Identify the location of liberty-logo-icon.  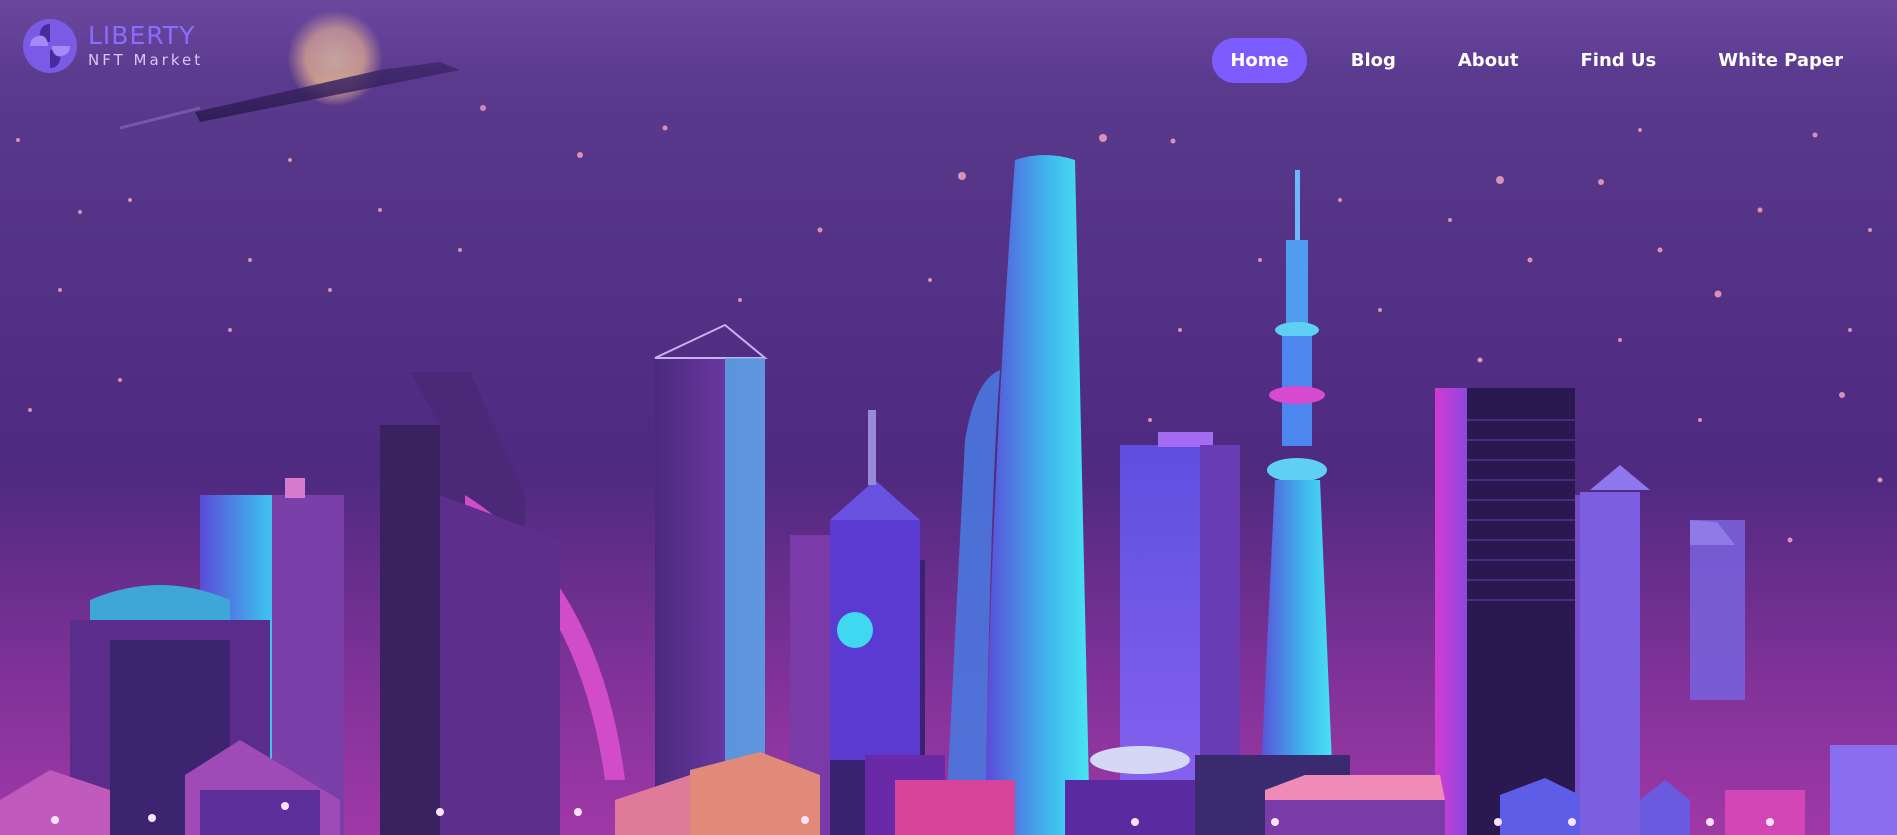
(50, 46).